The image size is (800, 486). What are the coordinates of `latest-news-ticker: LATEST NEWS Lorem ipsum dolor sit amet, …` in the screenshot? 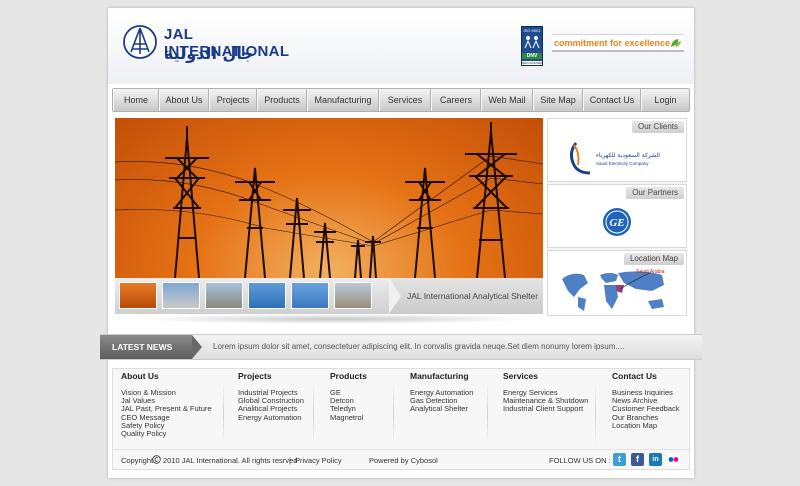 It's located at (401, 347).